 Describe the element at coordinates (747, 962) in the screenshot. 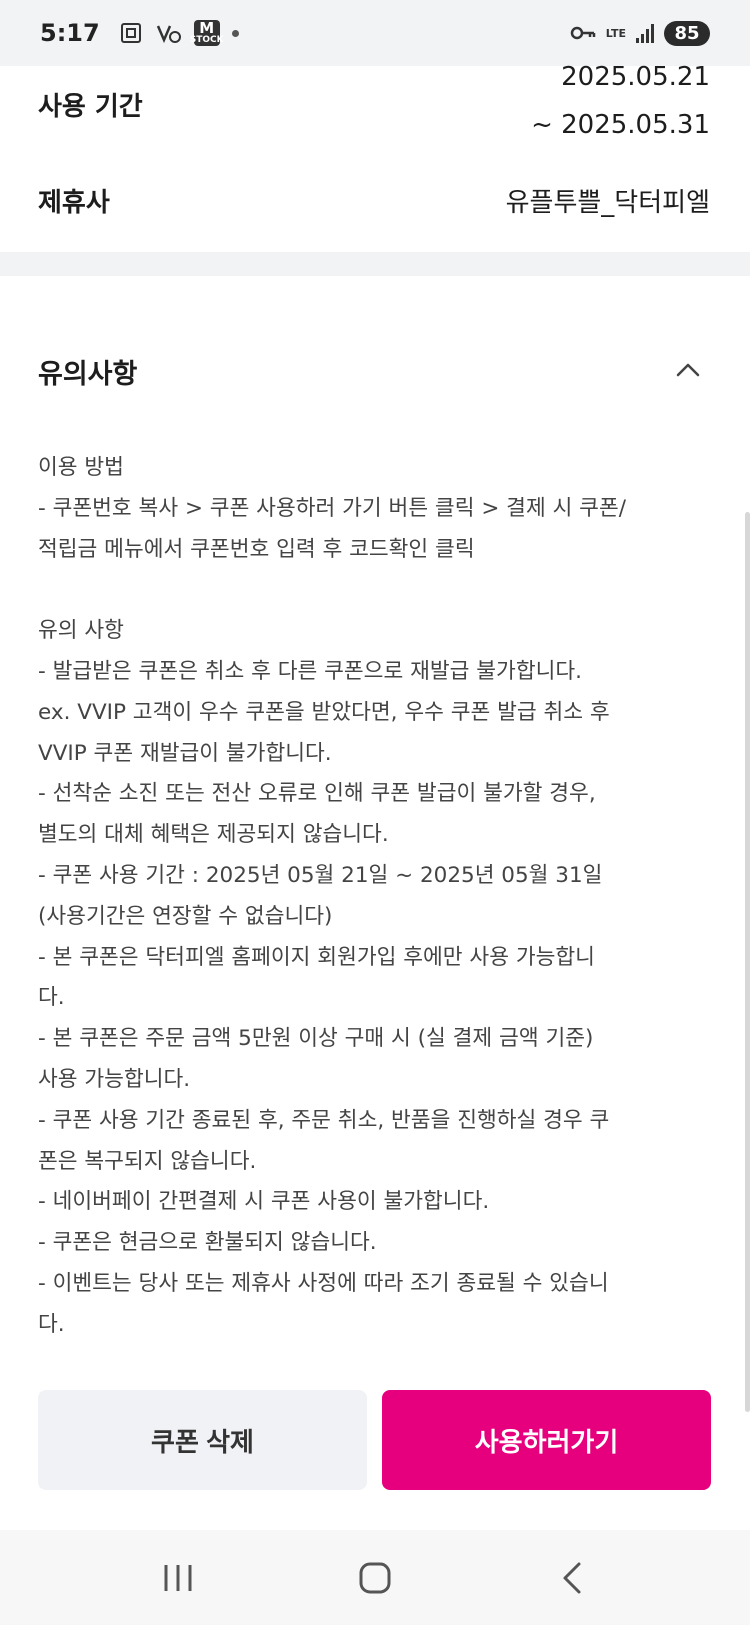

I see `scrollbar` at that location.